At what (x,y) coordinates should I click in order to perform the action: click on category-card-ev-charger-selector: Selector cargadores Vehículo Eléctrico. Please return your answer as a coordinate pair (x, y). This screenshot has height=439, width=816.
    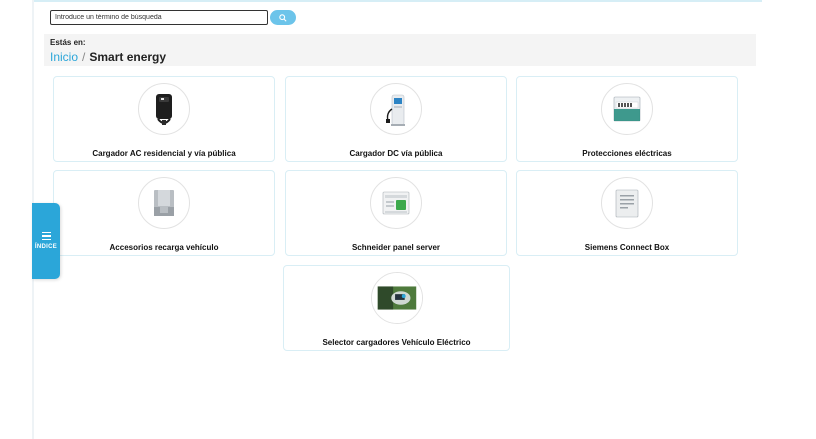
    Looking at the image, I should click on (396, 308).